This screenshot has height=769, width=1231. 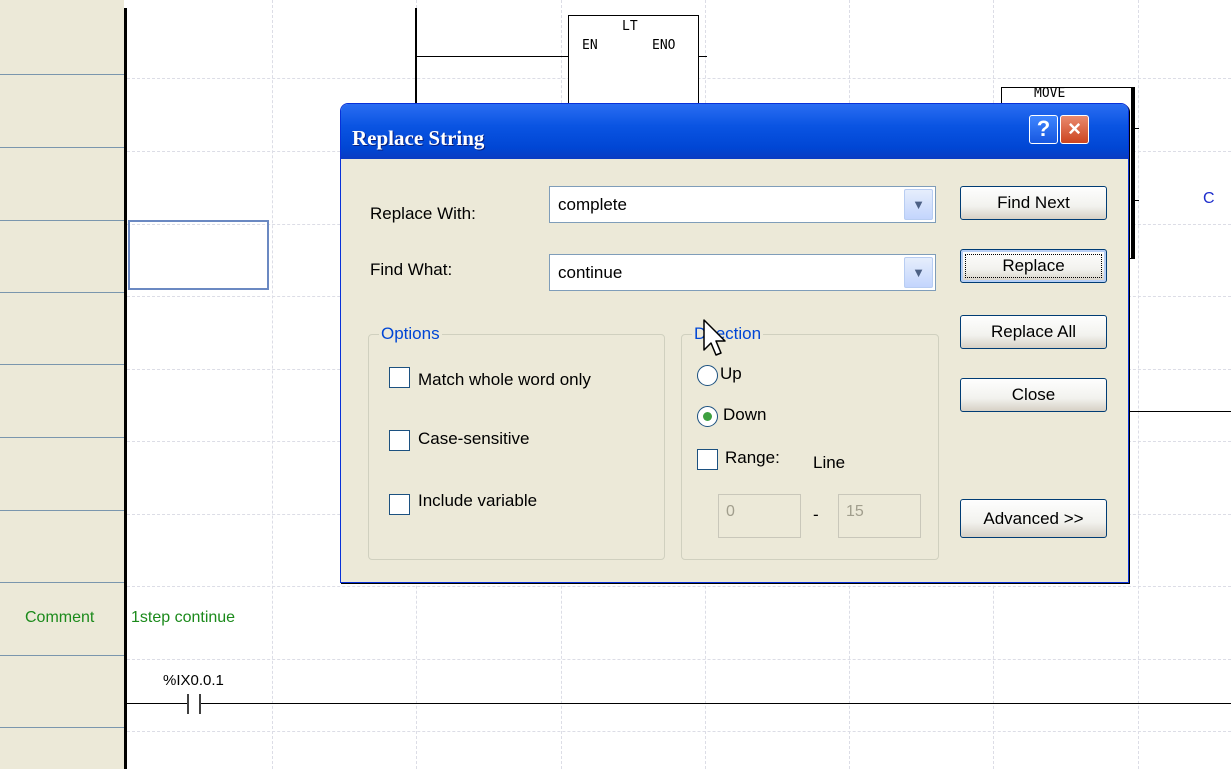 What do you see at coordinates (183, 618) in the screenshot?
I see `comment-text: 1step continue` at bounding box center [183, 618].